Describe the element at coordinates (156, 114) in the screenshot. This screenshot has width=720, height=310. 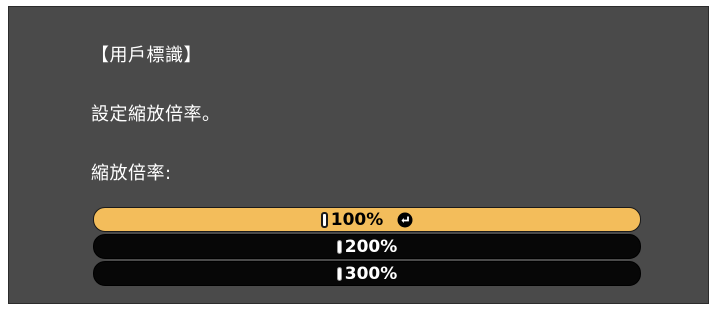
I see `dialog-message: 設定縮放倍率。` at that location.